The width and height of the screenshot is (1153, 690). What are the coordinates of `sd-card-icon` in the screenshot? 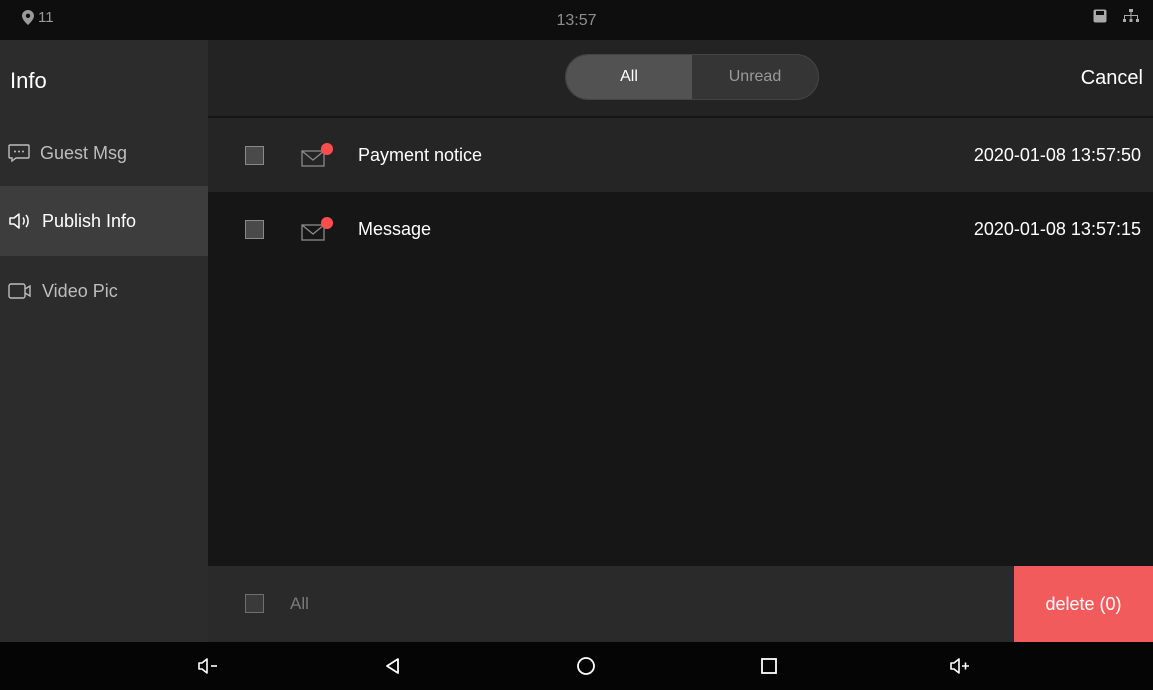 It's located at (1100, 16).